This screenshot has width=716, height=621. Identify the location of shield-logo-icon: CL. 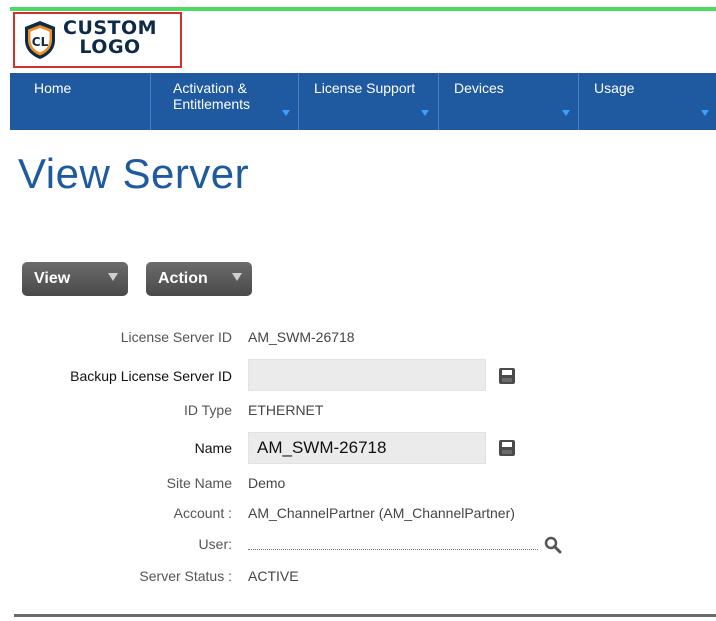
(40, 40).